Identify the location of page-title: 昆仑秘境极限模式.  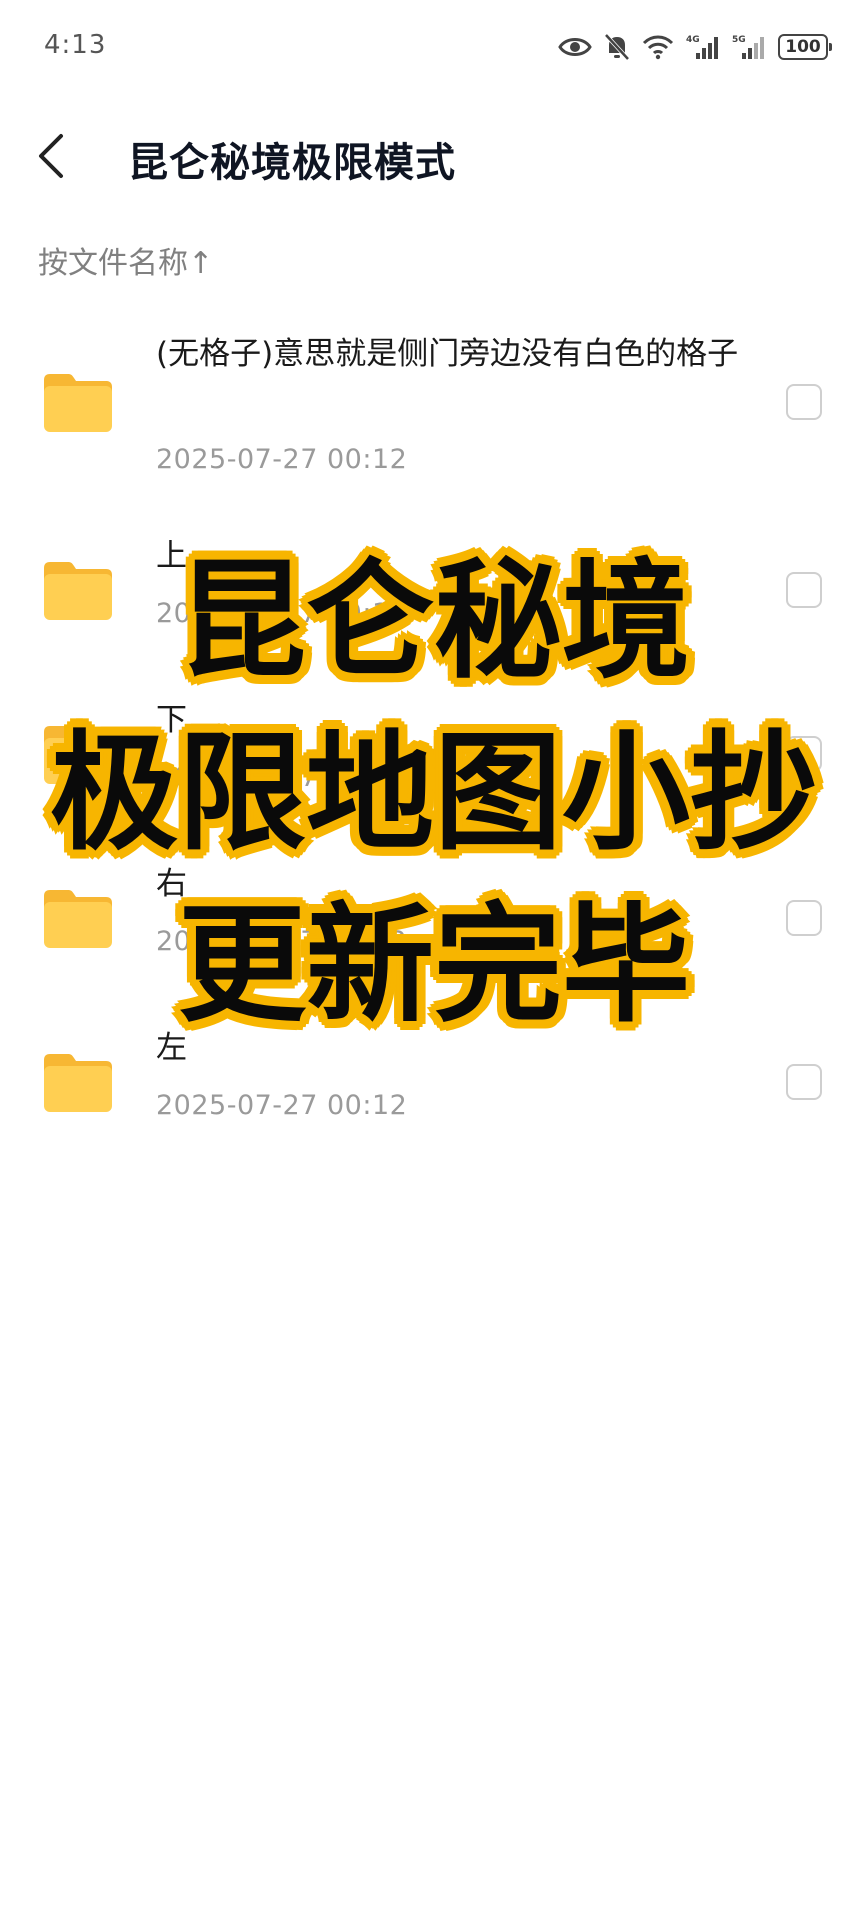
(292, 163).